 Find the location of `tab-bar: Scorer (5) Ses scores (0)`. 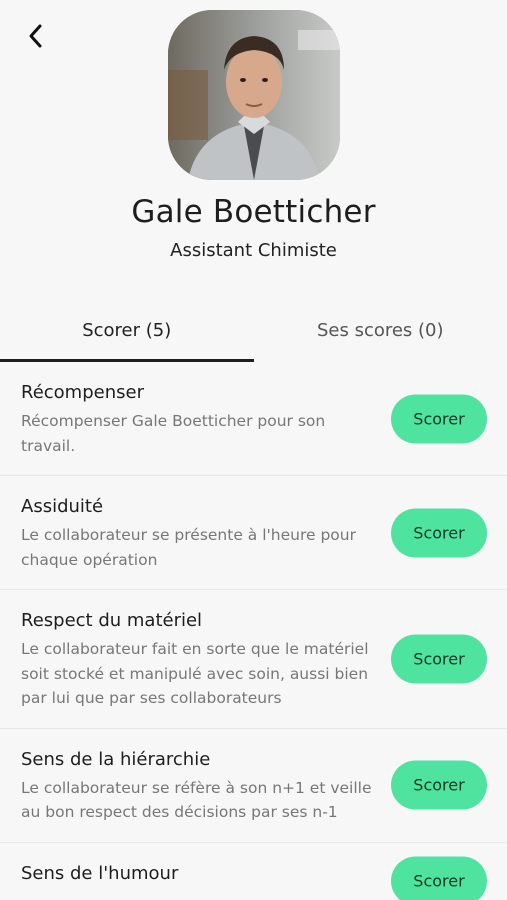

tab-bar: Scorer (5) Ses scores (0) is located at coordinates (253, 334).